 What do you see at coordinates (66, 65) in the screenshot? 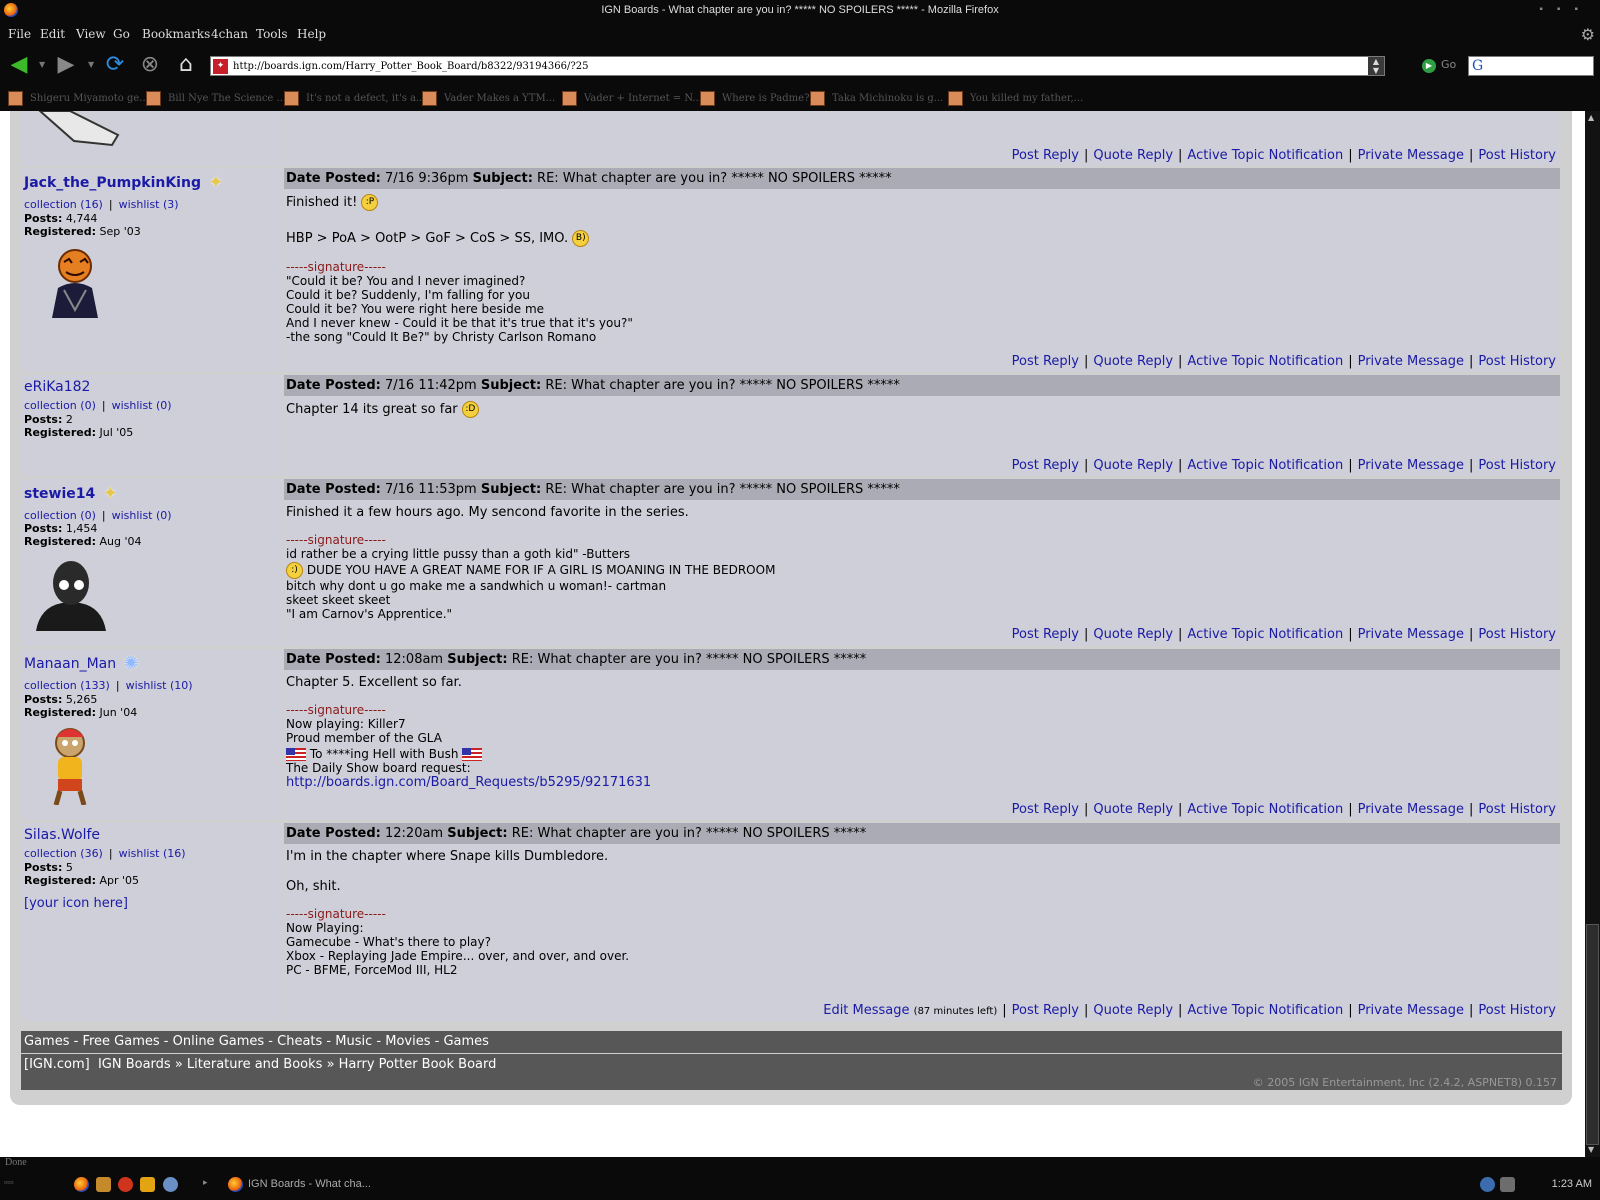
I see `forward-arrow-icon: ▶` at bounding box center [66, 65].